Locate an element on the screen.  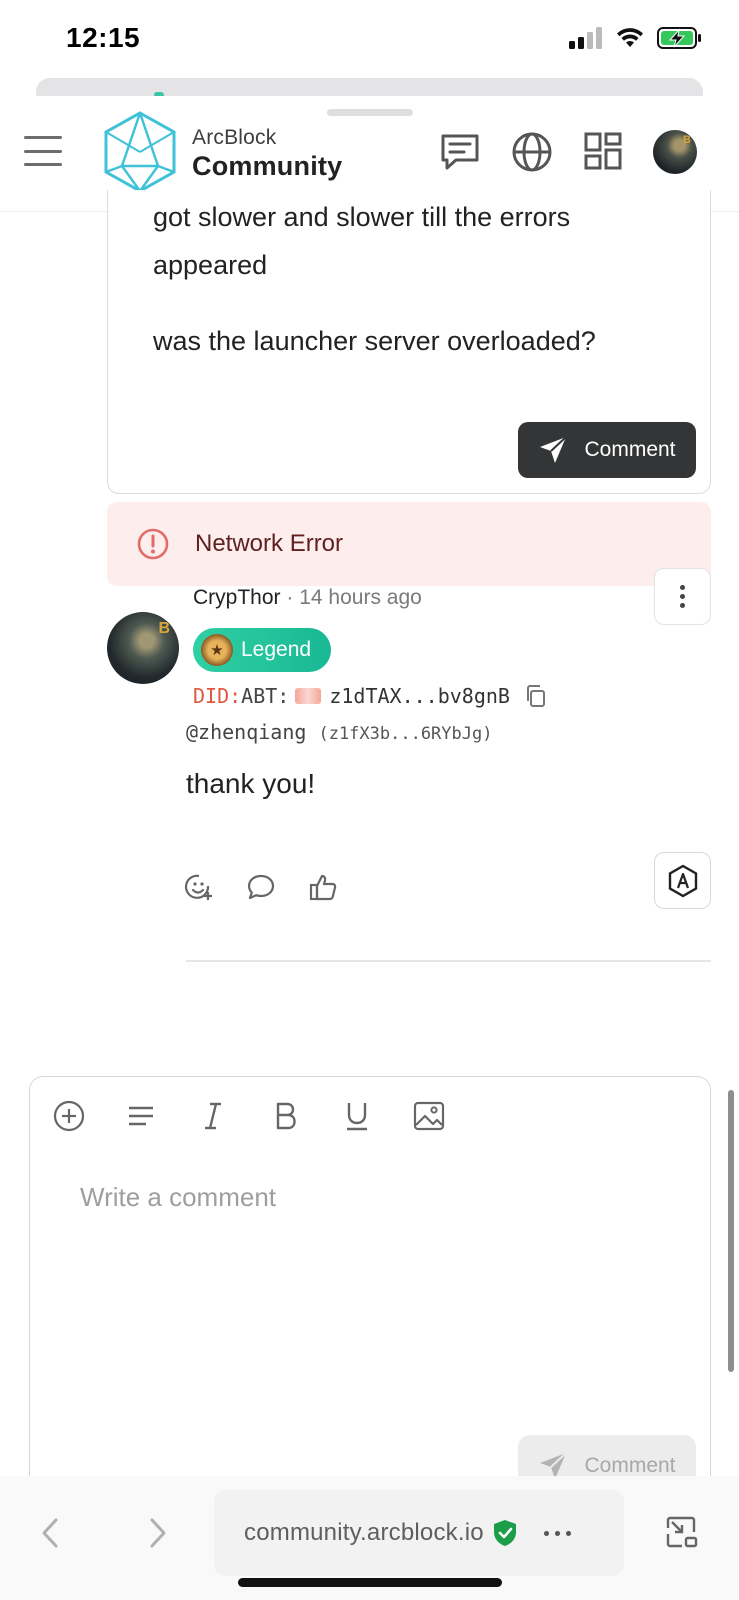
brand-bottom: Community is located at coordinates (267, 166).